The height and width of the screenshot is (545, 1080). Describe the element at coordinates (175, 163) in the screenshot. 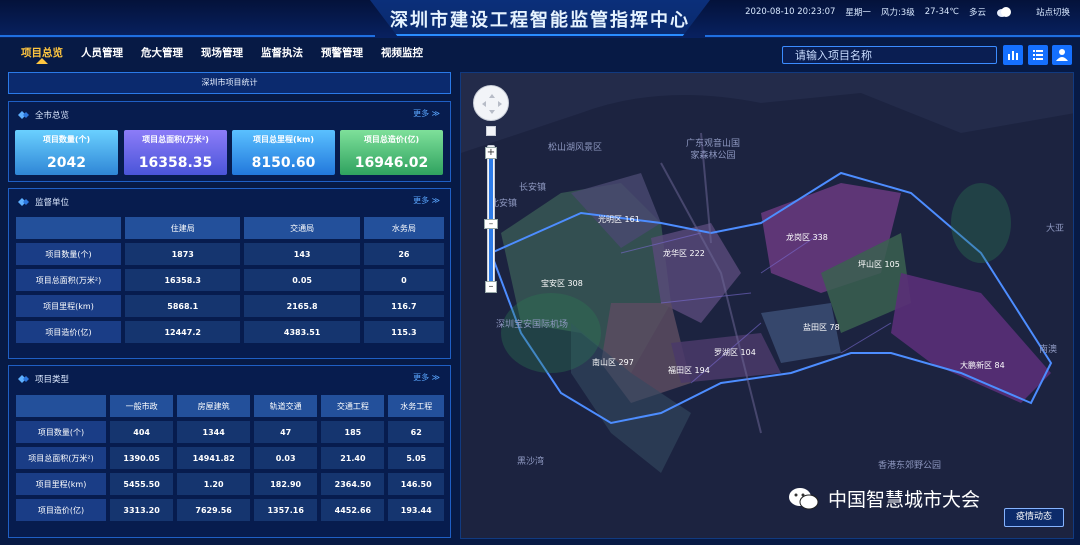

I see `stat-value: 16358.35` at that location.